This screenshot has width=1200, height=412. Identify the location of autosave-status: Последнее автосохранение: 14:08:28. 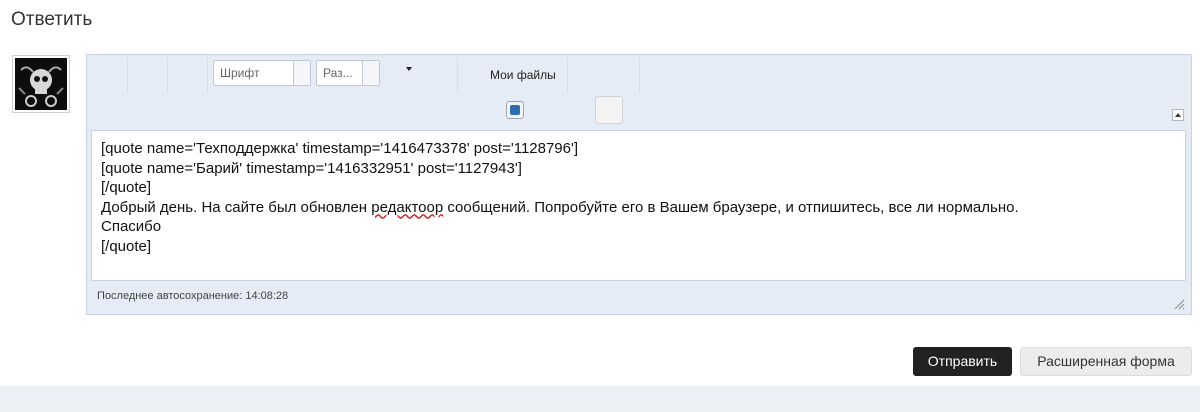
(193, 296).